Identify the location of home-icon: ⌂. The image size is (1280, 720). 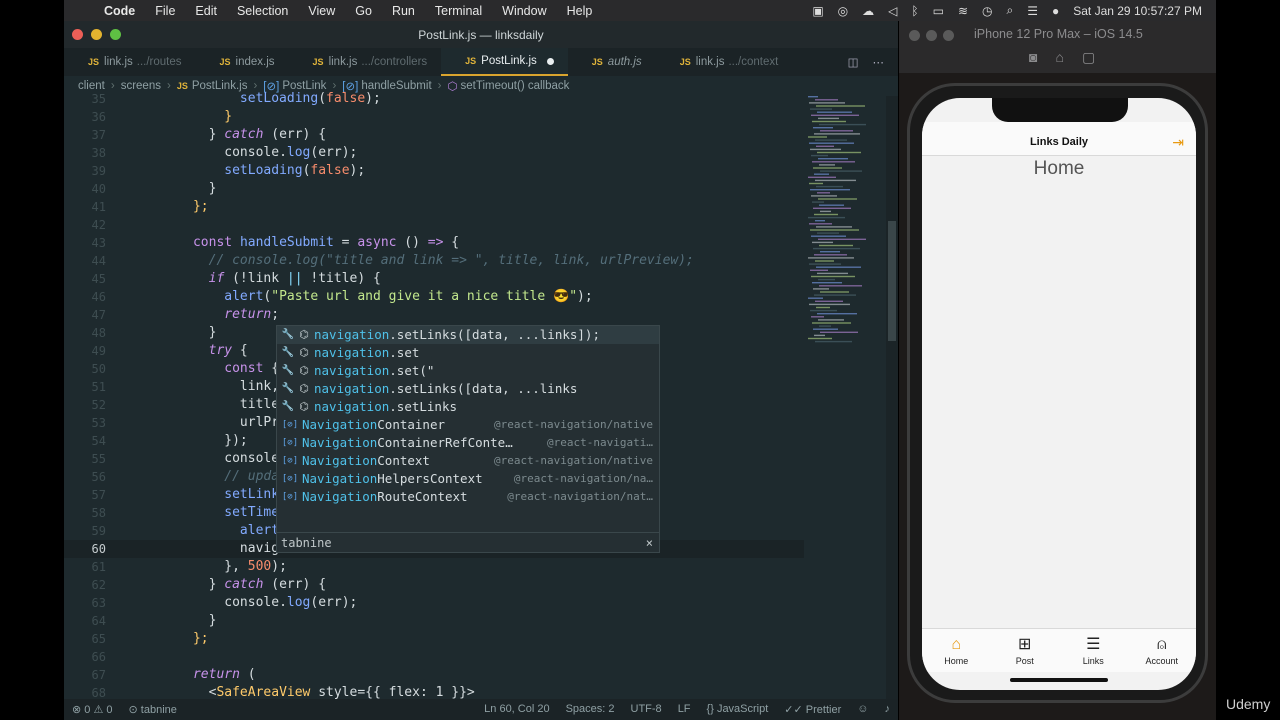
(1059, 57).